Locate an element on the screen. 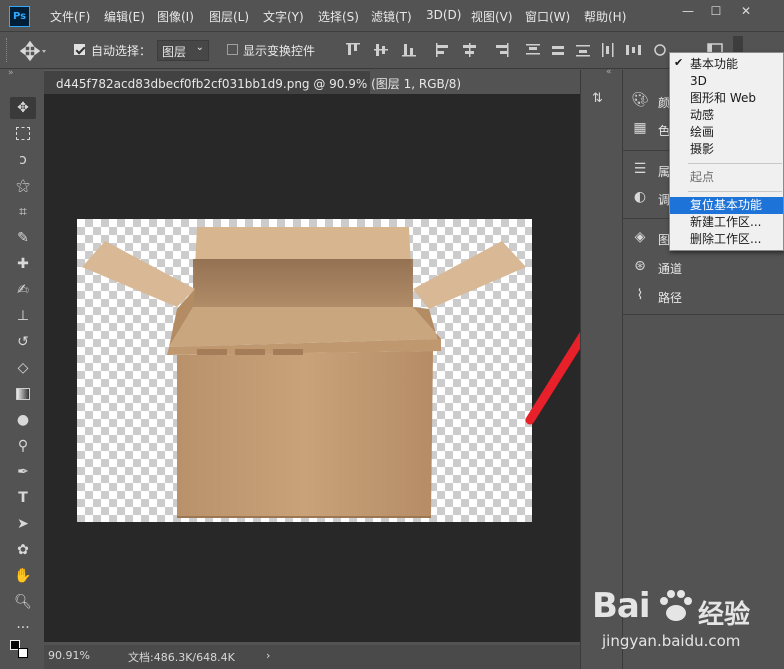 The image size is (784, 669). menu-layer: 图层(L) is located at coordinates (229, 16).